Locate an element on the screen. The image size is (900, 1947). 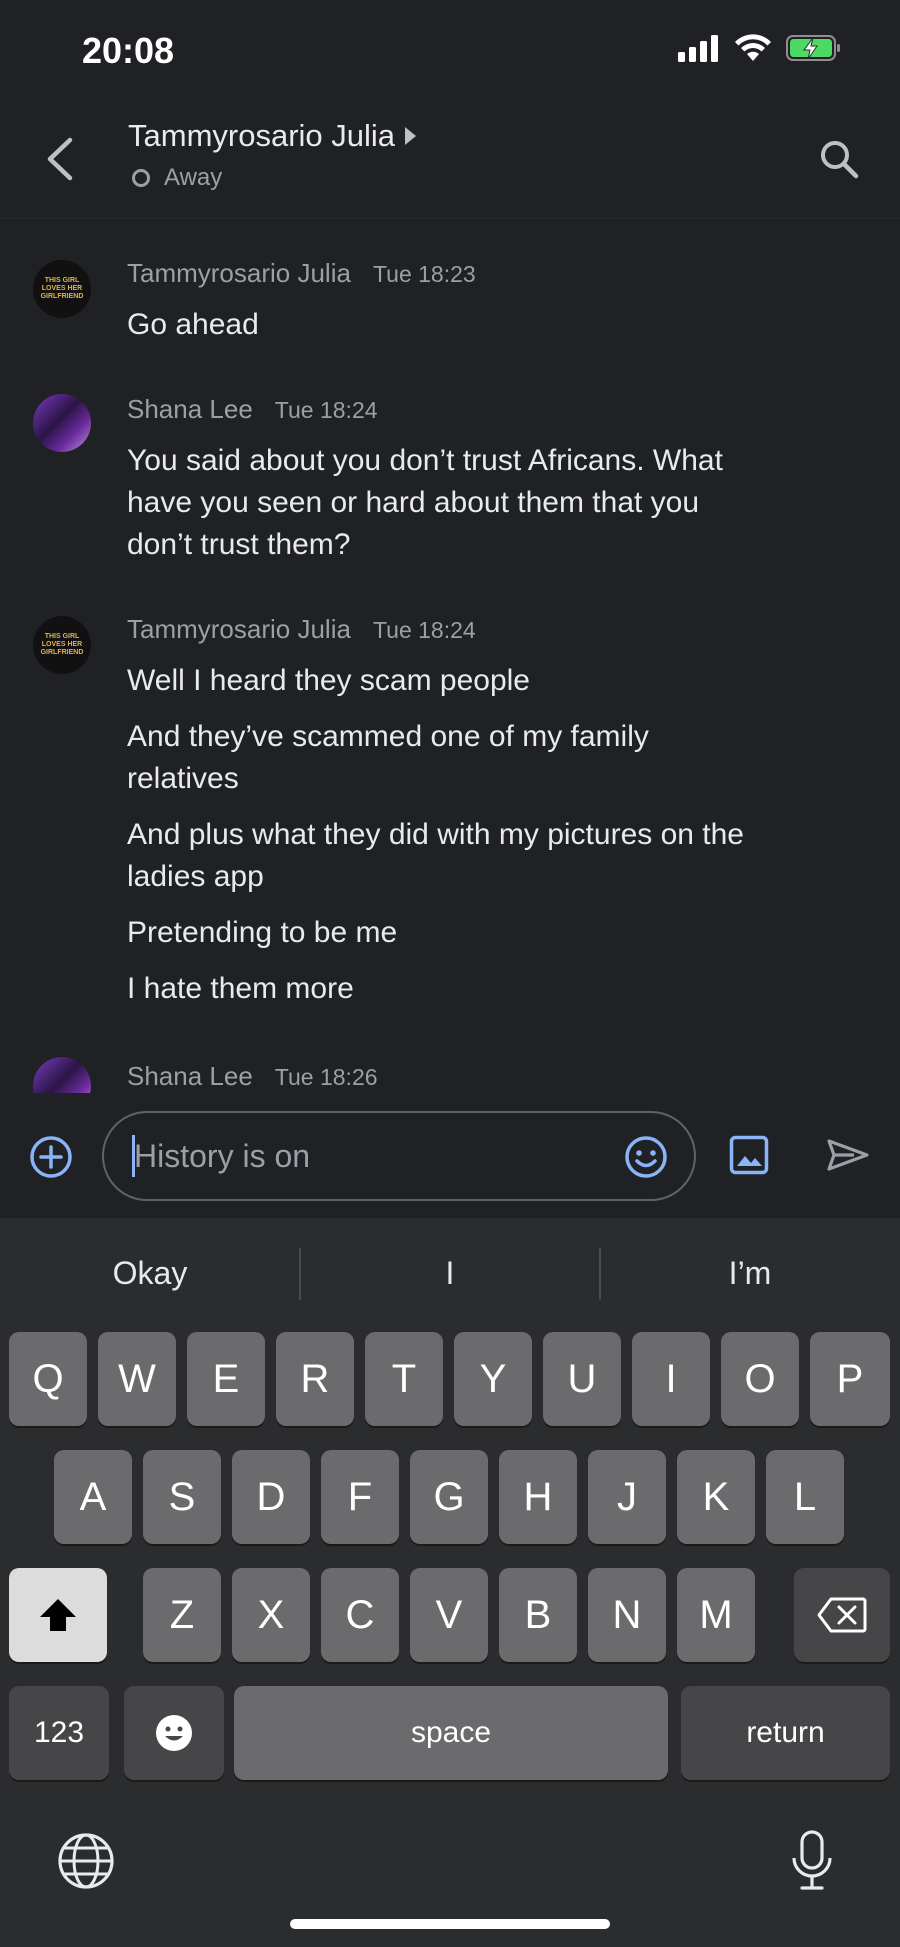
key-t: T is located at coordinates (404, 1379).